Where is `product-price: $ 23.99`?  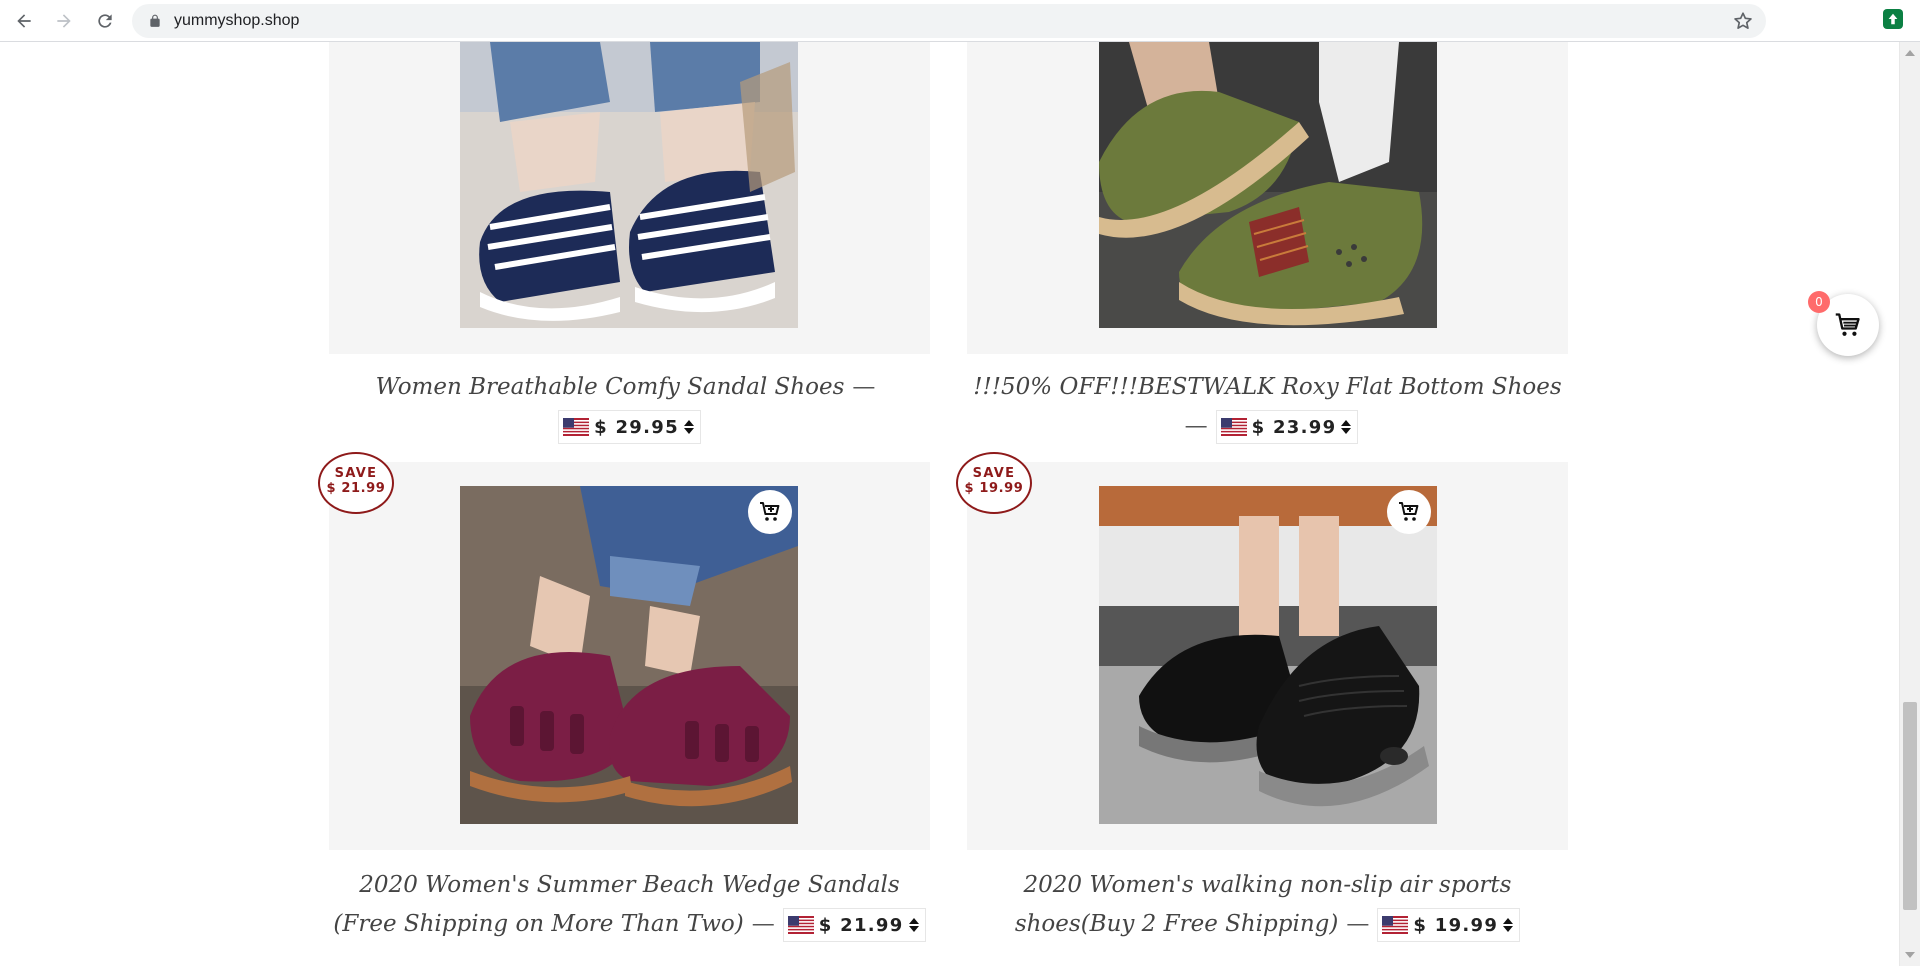
product-price: $ 23.99 is located at coordinates (1294, 427).